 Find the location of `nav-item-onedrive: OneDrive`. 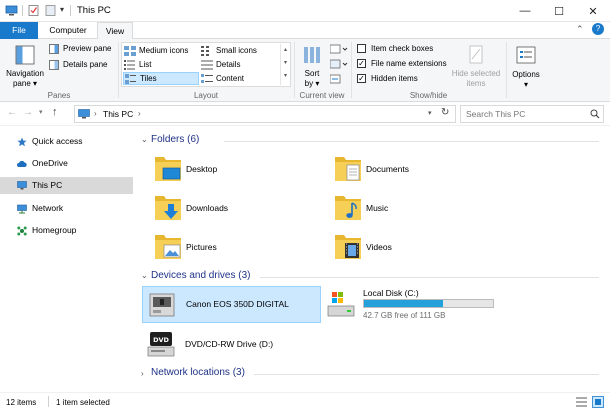

nav-item-onedrive: OneDrive is located at coordinates (66, 163).